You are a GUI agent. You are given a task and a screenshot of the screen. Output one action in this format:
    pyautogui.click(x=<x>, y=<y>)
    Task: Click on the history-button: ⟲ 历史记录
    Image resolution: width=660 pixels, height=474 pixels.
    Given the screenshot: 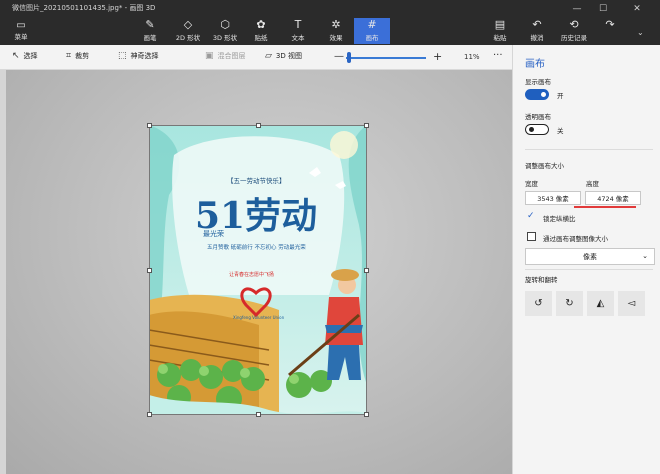 What is the action you would take?
    pyautogui.click(x=574, y=31)
    